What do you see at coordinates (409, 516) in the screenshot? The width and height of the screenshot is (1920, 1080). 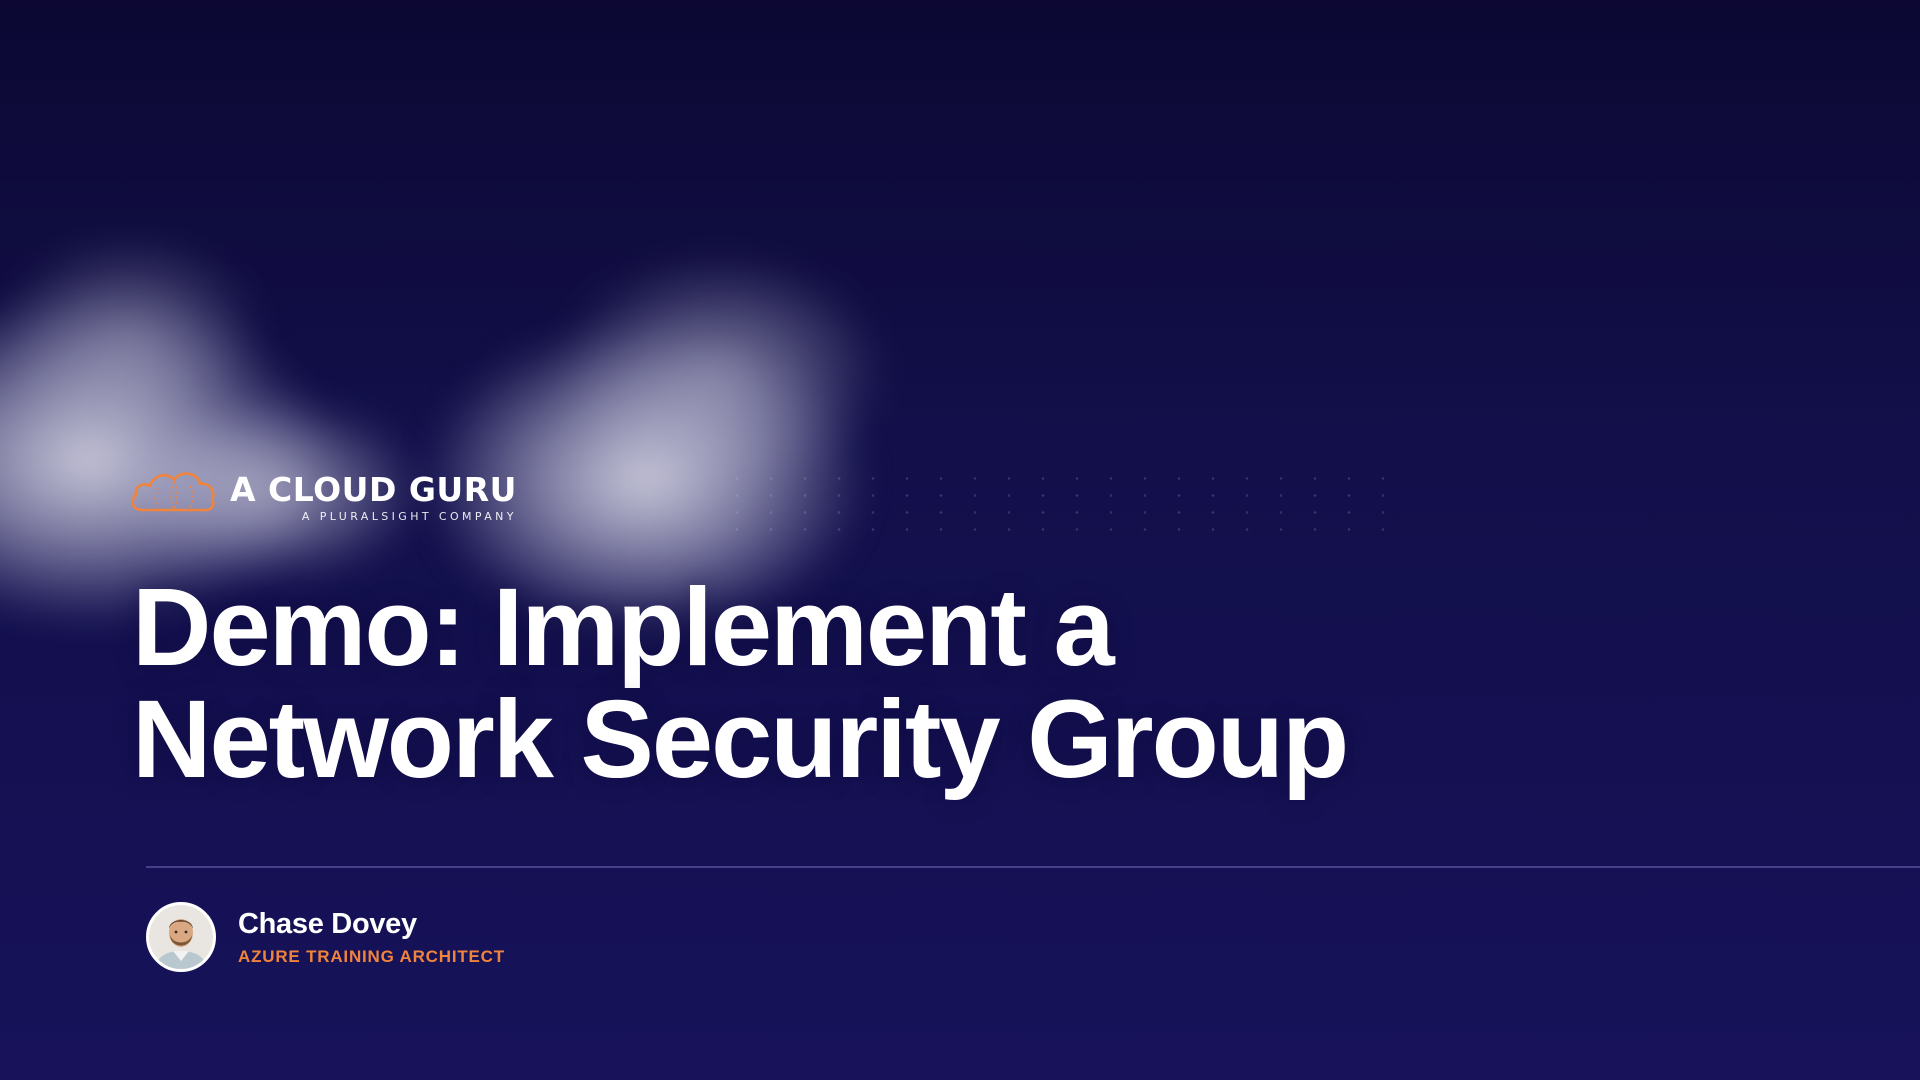 I see `brand-tagline: A PLURALSIGHT COMPANY` at bounding box center [409, 516].